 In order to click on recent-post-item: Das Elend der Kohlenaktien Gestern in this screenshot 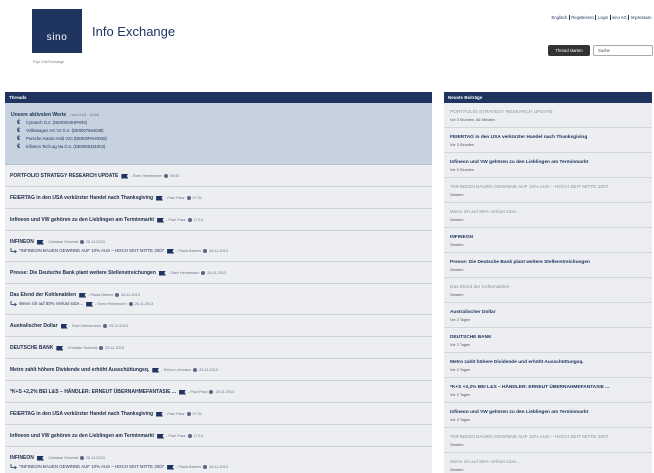, I will do `click(548, 290)`.